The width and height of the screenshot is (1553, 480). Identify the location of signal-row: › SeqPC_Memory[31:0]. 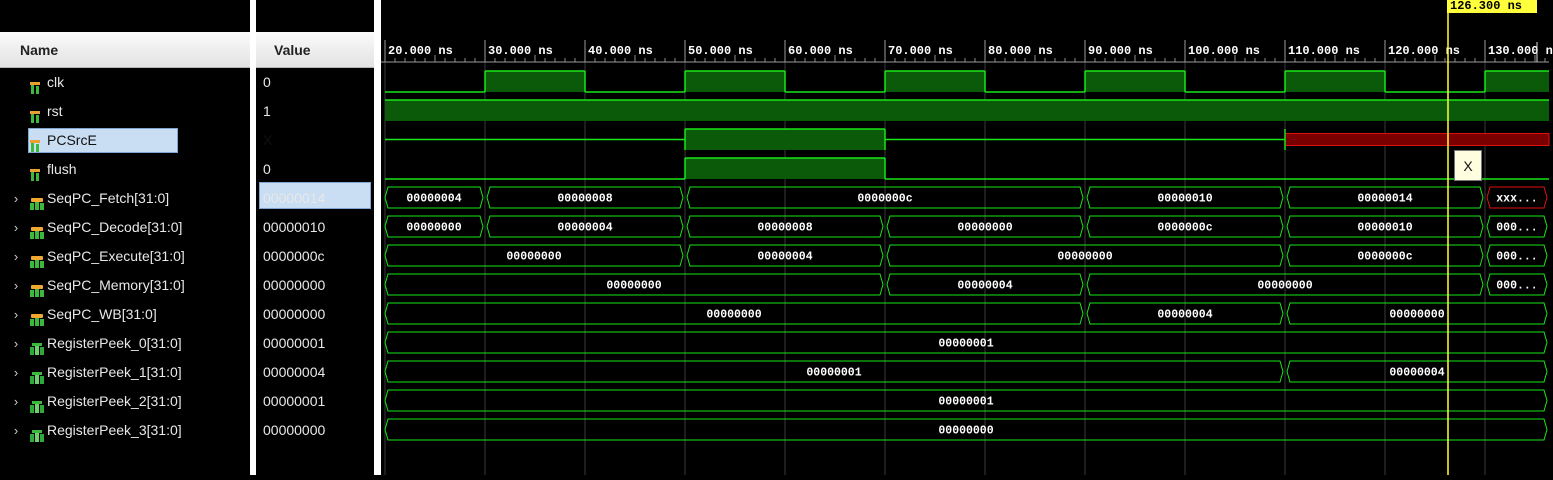
(125, 285).